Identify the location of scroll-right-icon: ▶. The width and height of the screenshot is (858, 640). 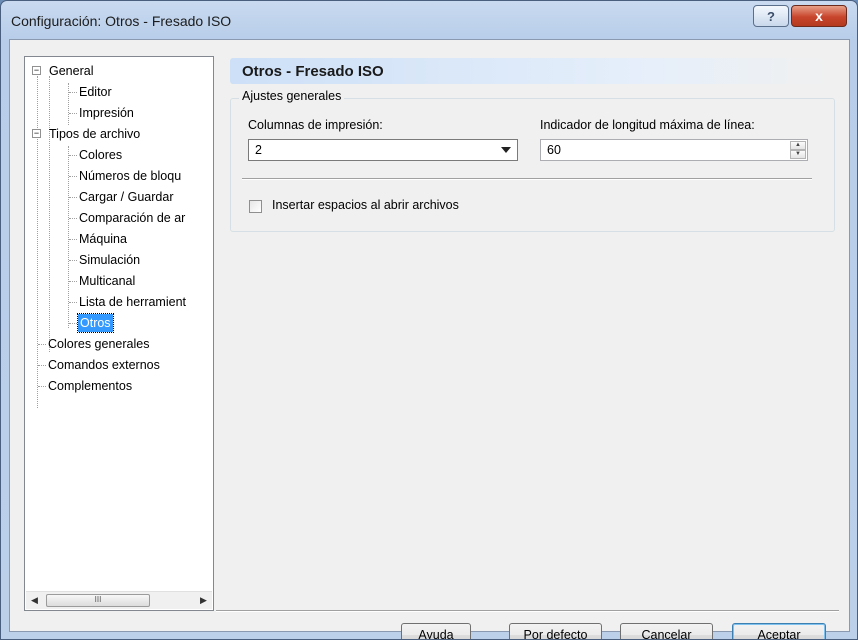
(203, 600).